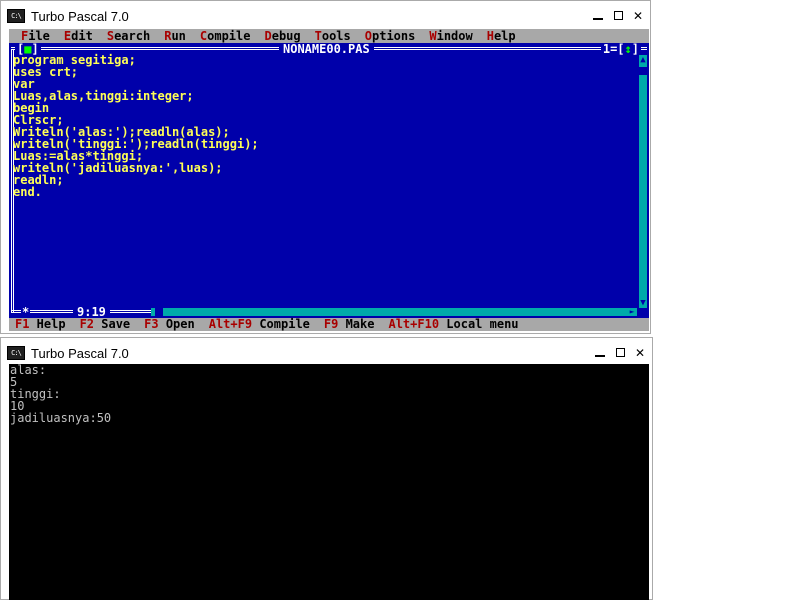  Describe the element at coordinates (326, 49) in the screenshot. I see `editor-file-name: NONAME00.PAS` at that location.